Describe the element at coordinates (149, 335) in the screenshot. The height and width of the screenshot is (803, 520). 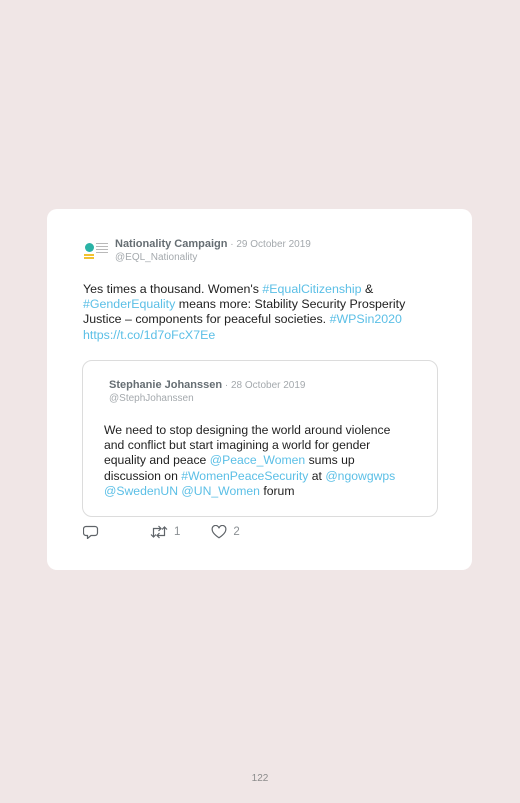
I see `inline-link: https://t.co/1d7oFcX7Ee` at that location.